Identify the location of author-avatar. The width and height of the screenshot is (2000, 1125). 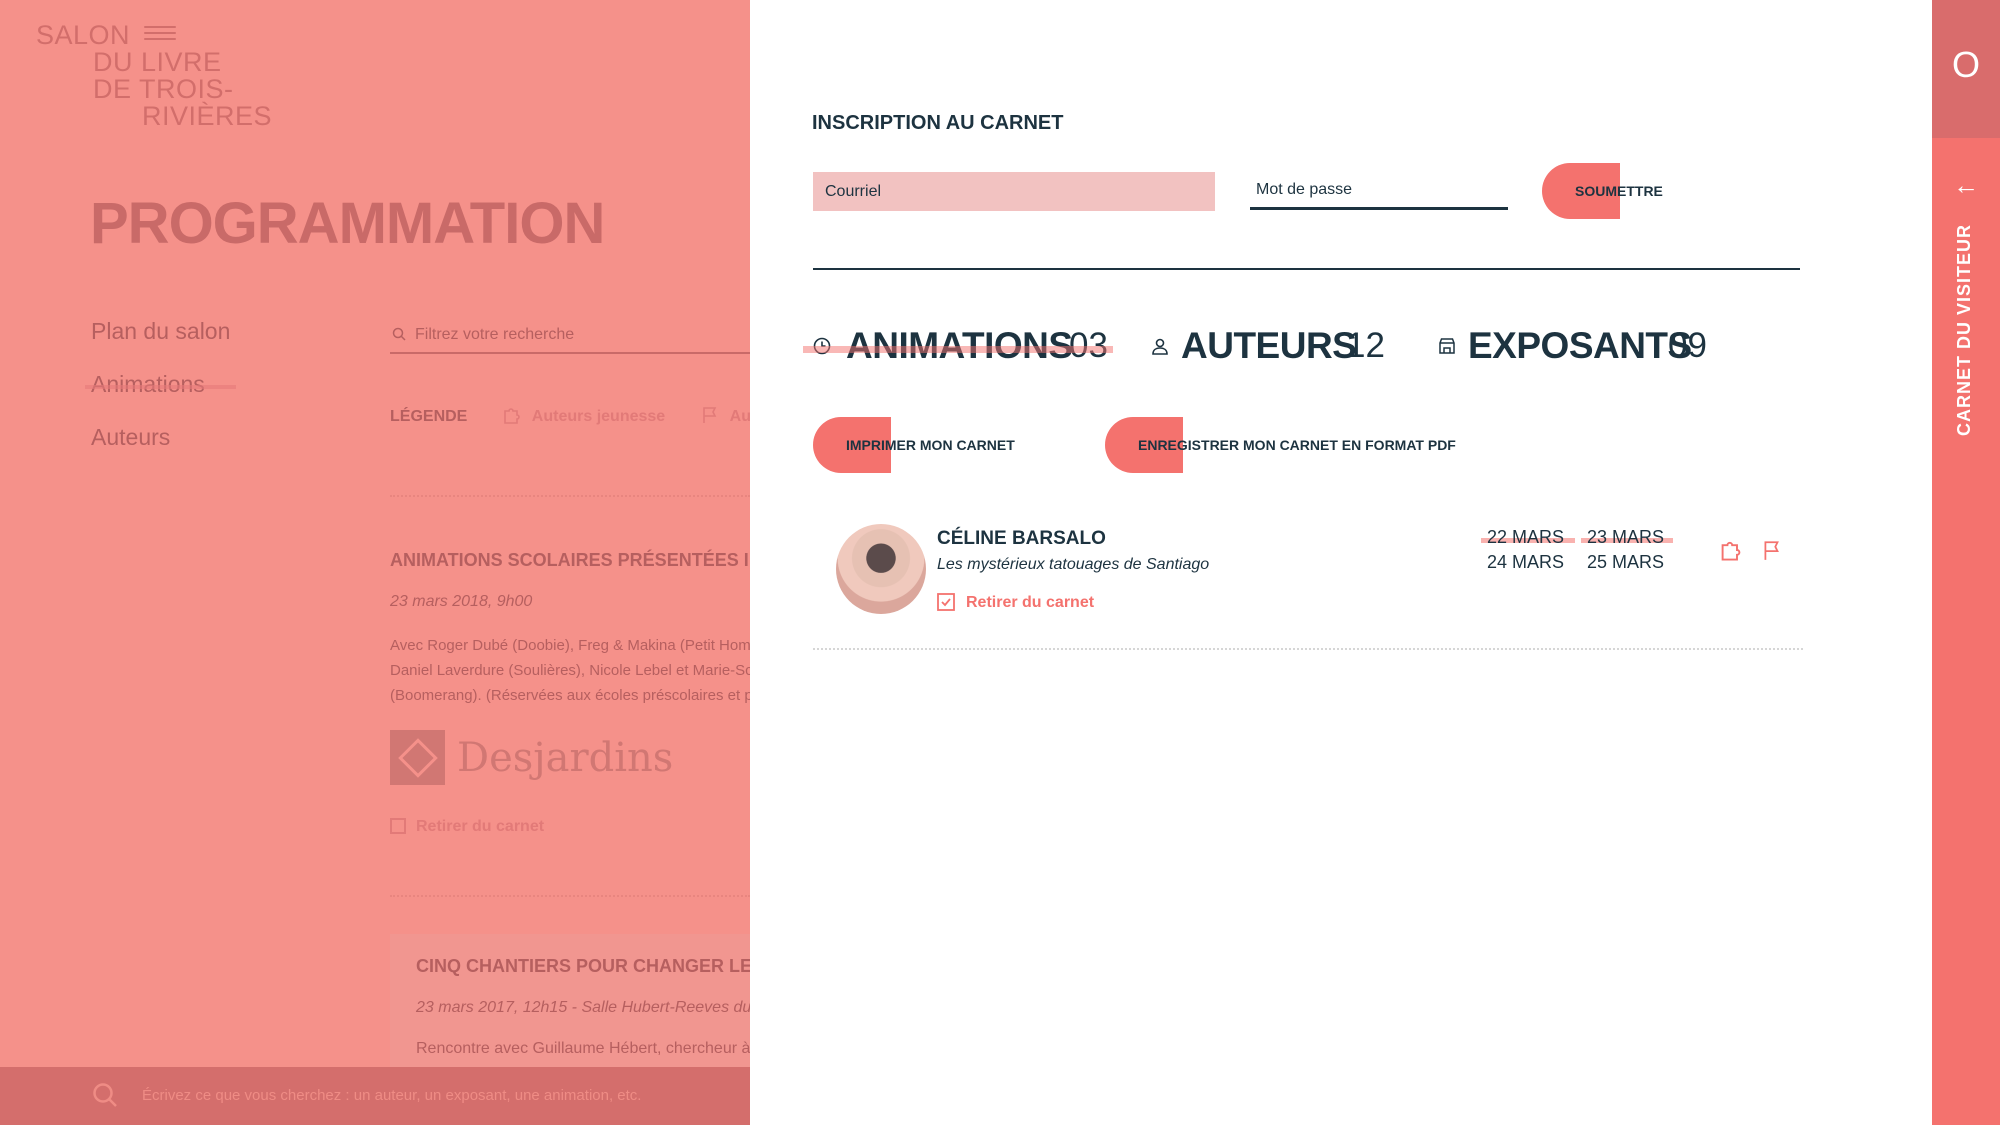
(881, 569).